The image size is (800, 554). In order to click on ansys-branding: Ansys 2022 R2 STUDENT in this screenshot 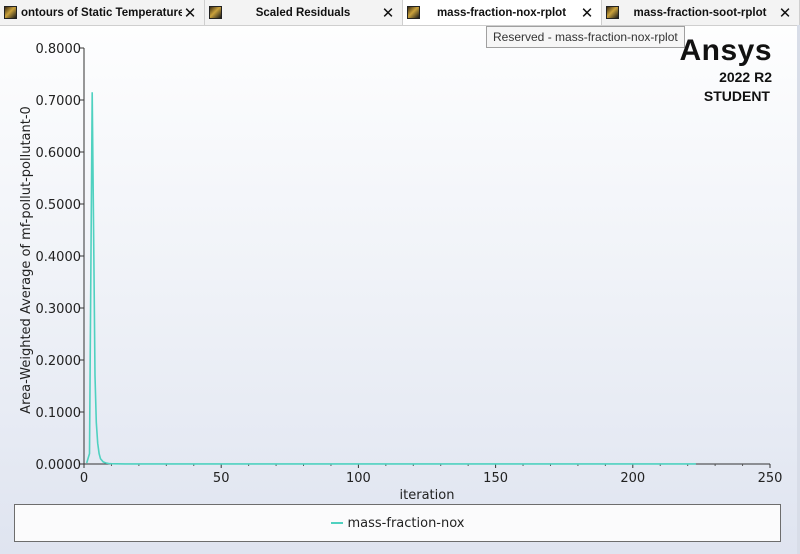, I will do `click(725, 70)`.